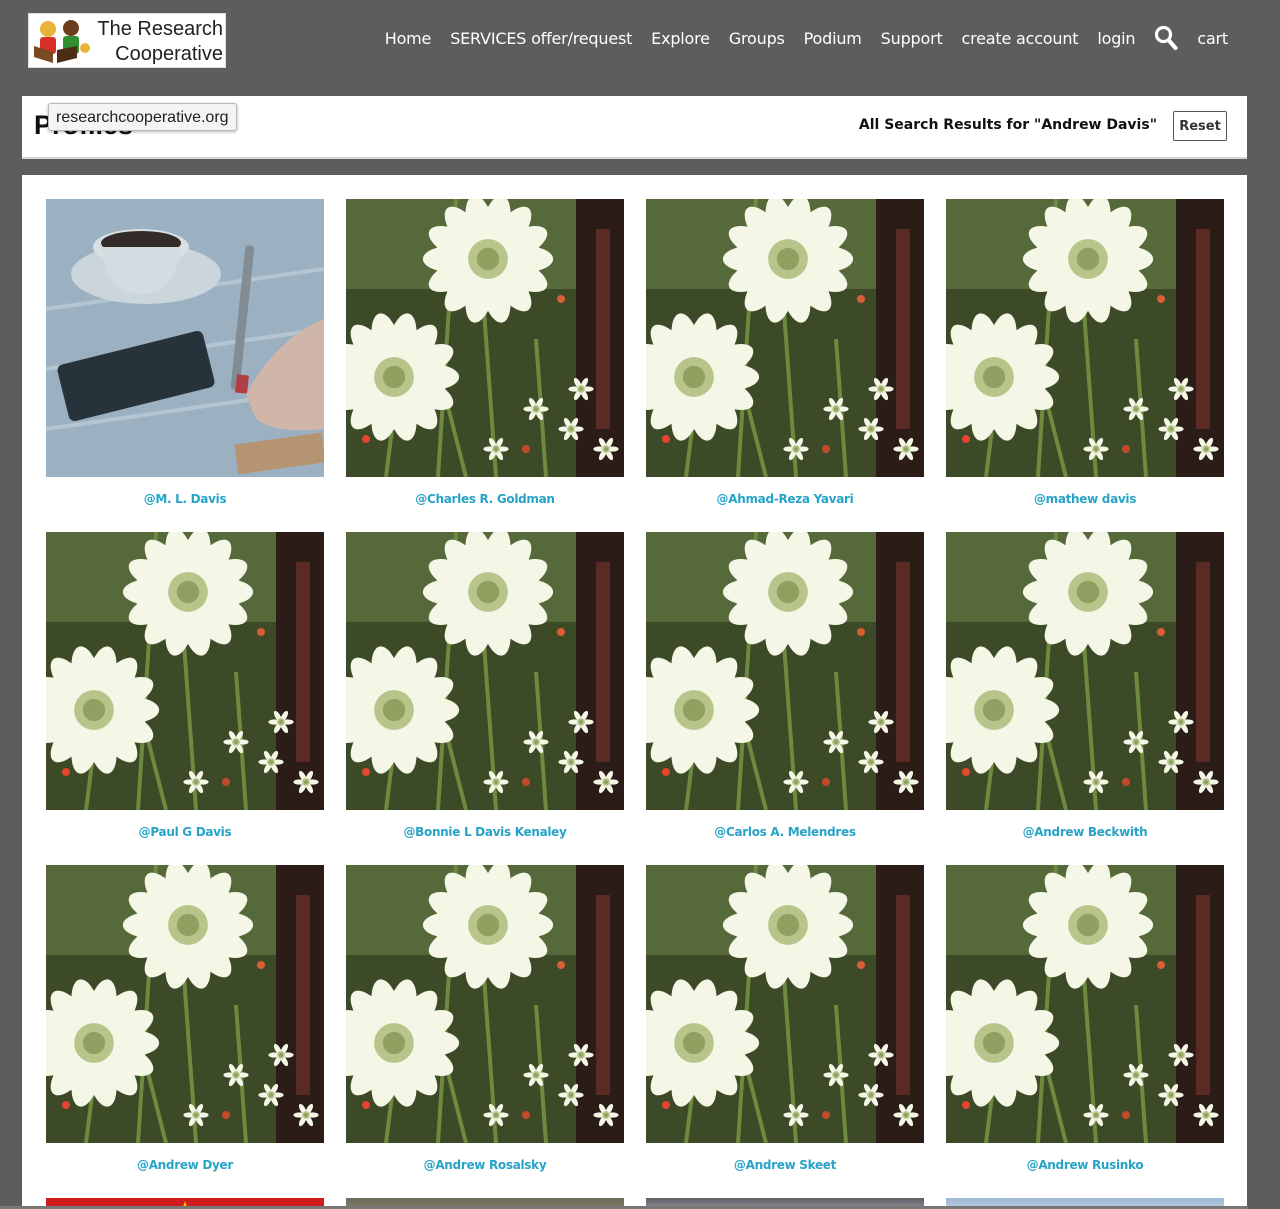 This screenshot has height=1209, width=1280. Describe the element at coordinates (541, 38) in the screenshot. I see `nav-services: SERVICES offer/request` at that location.